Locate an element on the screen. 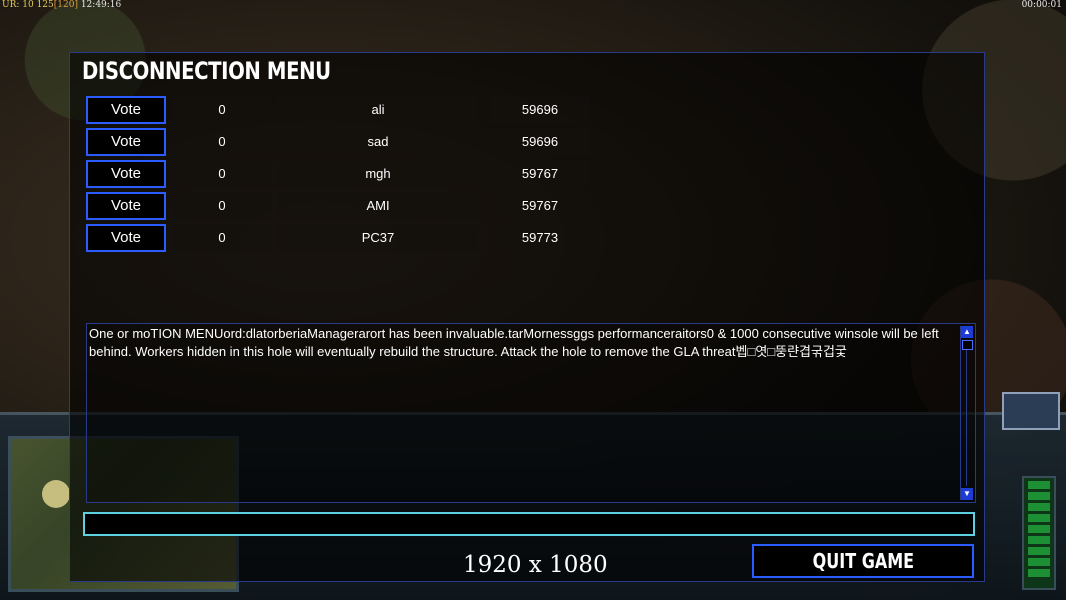 This screenshot has height=600, width=1066. minimap-marker is located at coordinates (56, 494).